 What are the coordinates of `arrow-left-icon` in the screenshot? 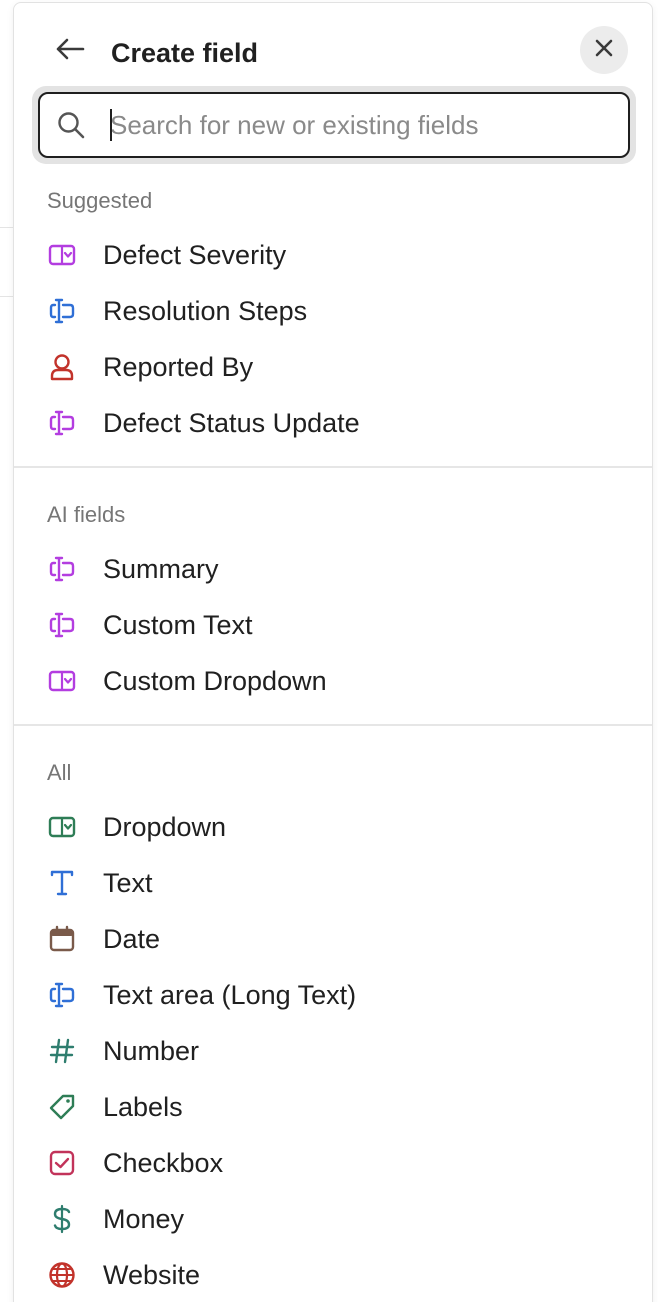 It's located at (70, 51).